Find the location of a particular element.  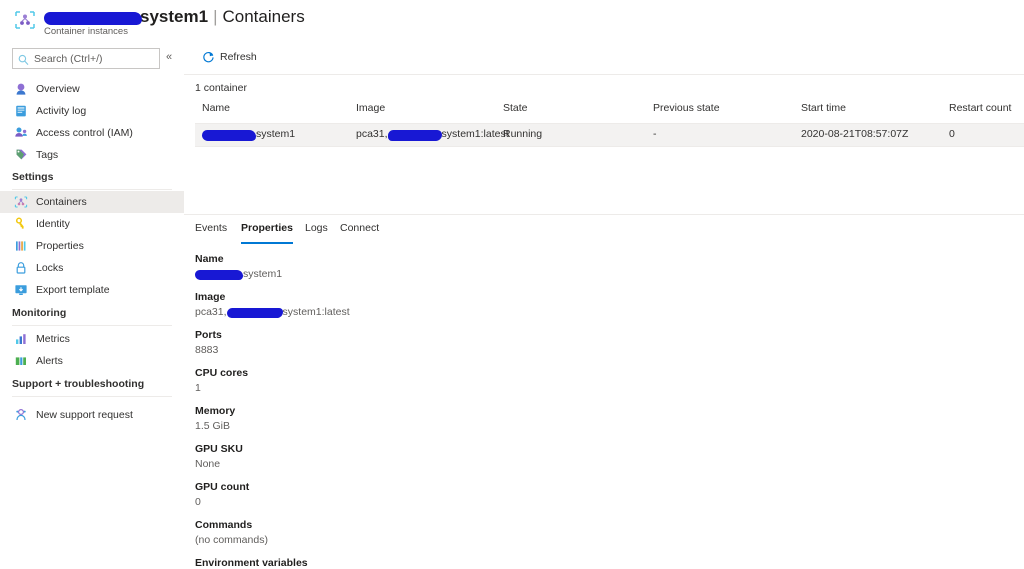

command-bar: Refresh is located at coordinates (604, 58).